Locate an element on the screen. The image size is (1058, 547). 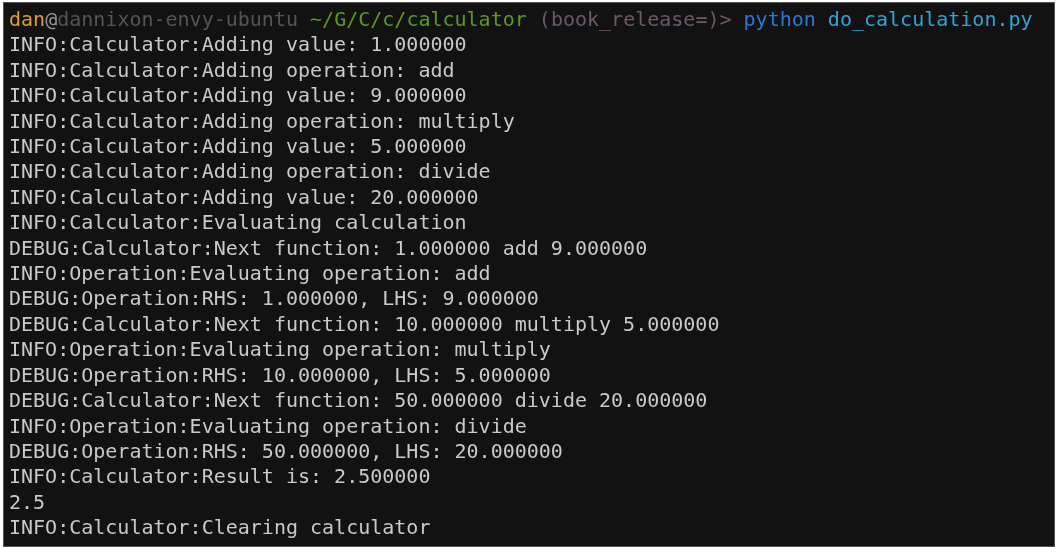
output-line: INFO:Calculator:Adding operation: divide is located at coordinates (250, 172).